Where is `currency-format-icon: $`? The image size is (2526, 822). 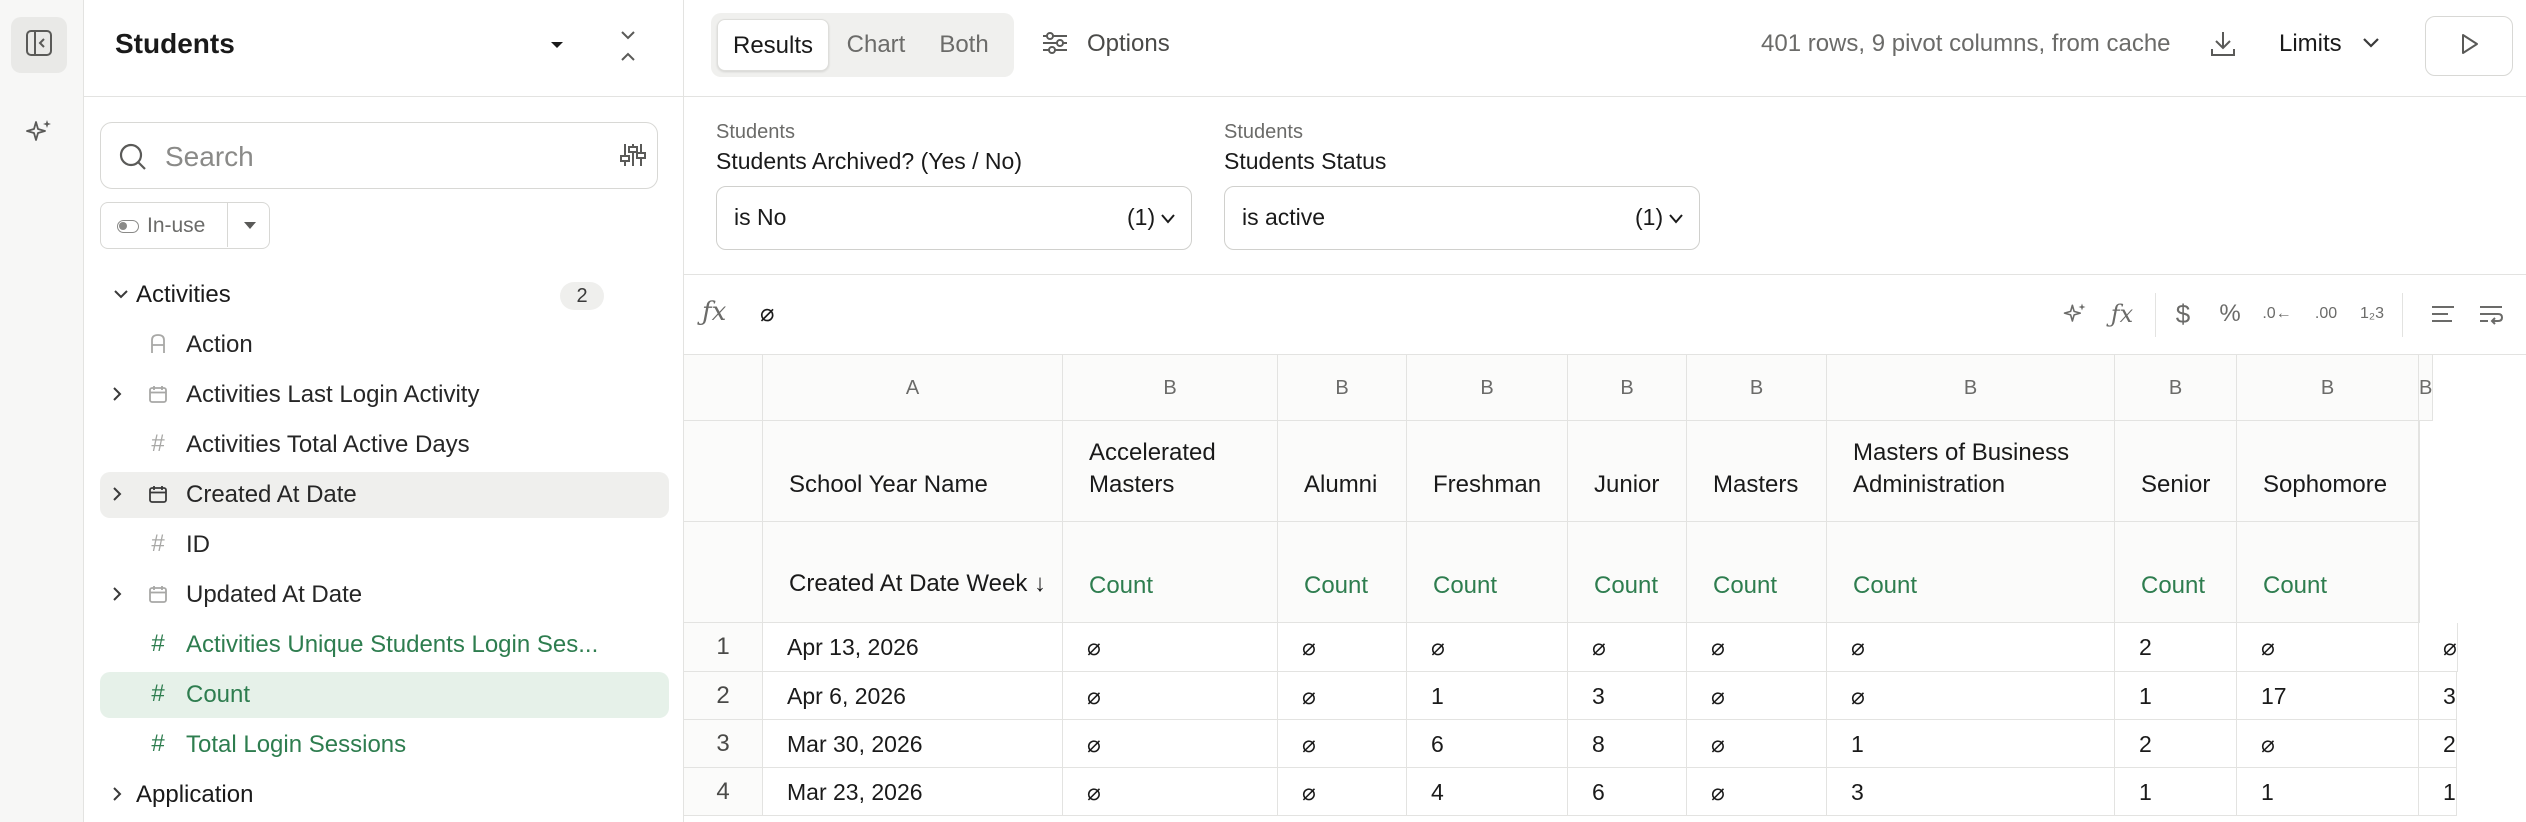
currency-format-icon: $ is located at coordinates (2183, 314).